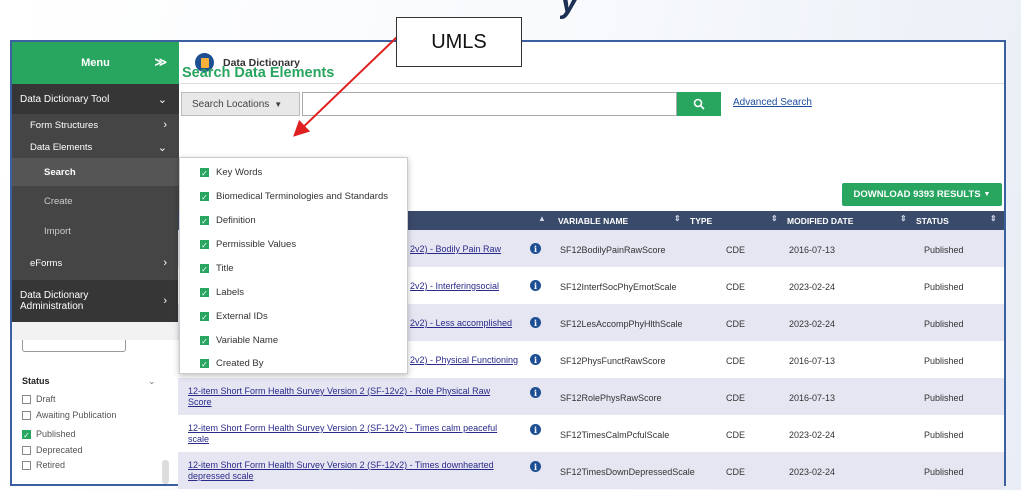  I want to click on download-results-button: DOWNLOAD 9393 RESULTS ▼, so click(922, 194).